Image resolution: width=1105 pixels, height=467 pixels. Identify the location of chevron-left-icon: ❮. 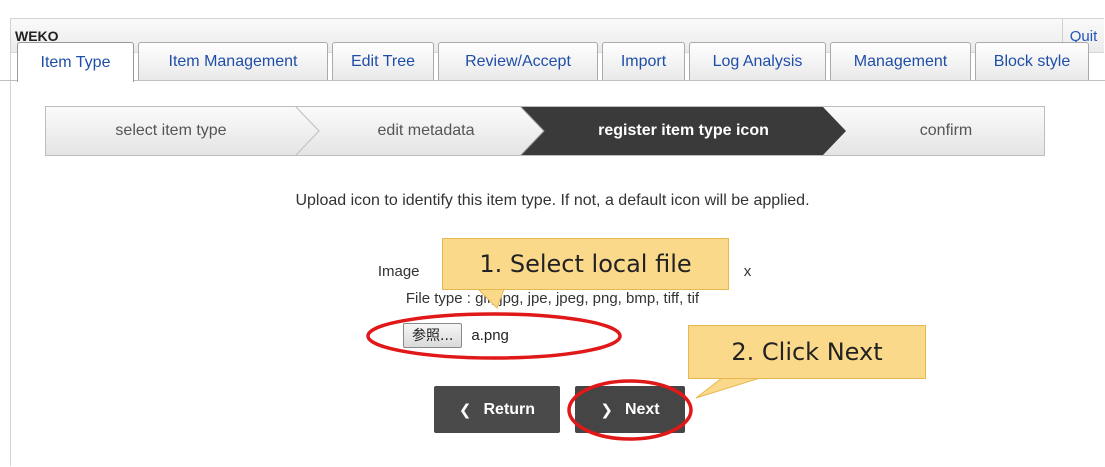
(465, 410).